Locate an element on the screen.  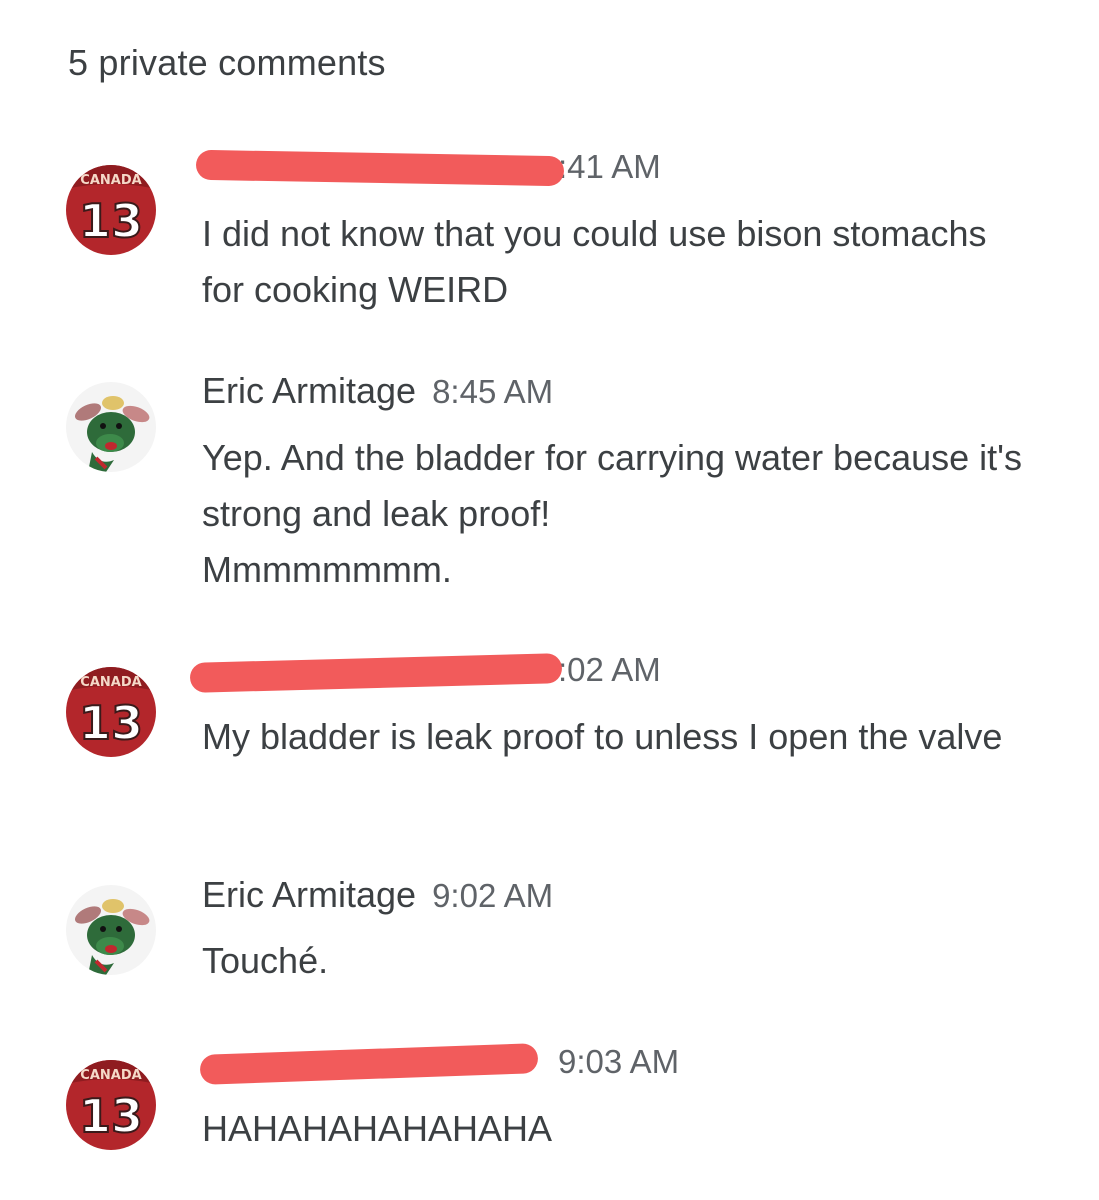
comment-time: 9:03 AM is located at coordinates (619, 1061).